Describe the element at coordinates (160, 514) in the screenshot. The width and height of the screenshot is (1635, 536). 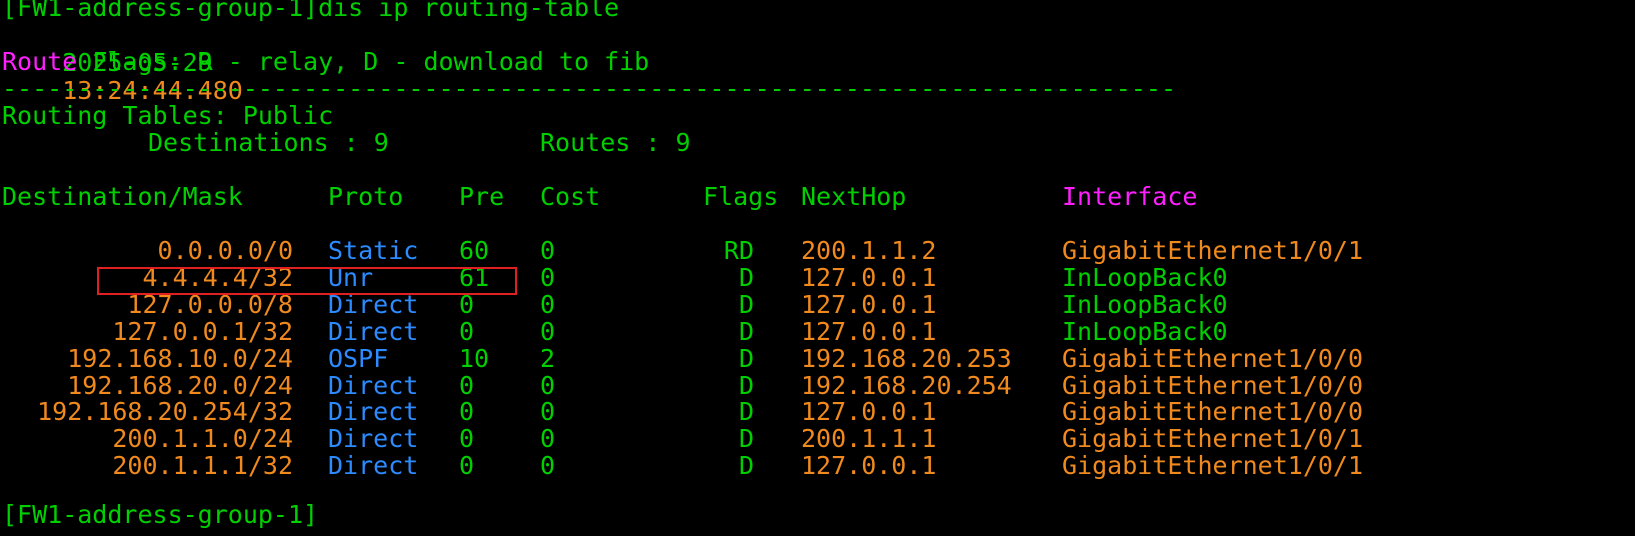
I see `trailing-prompt: [FW1-address-group-1]` at that location.